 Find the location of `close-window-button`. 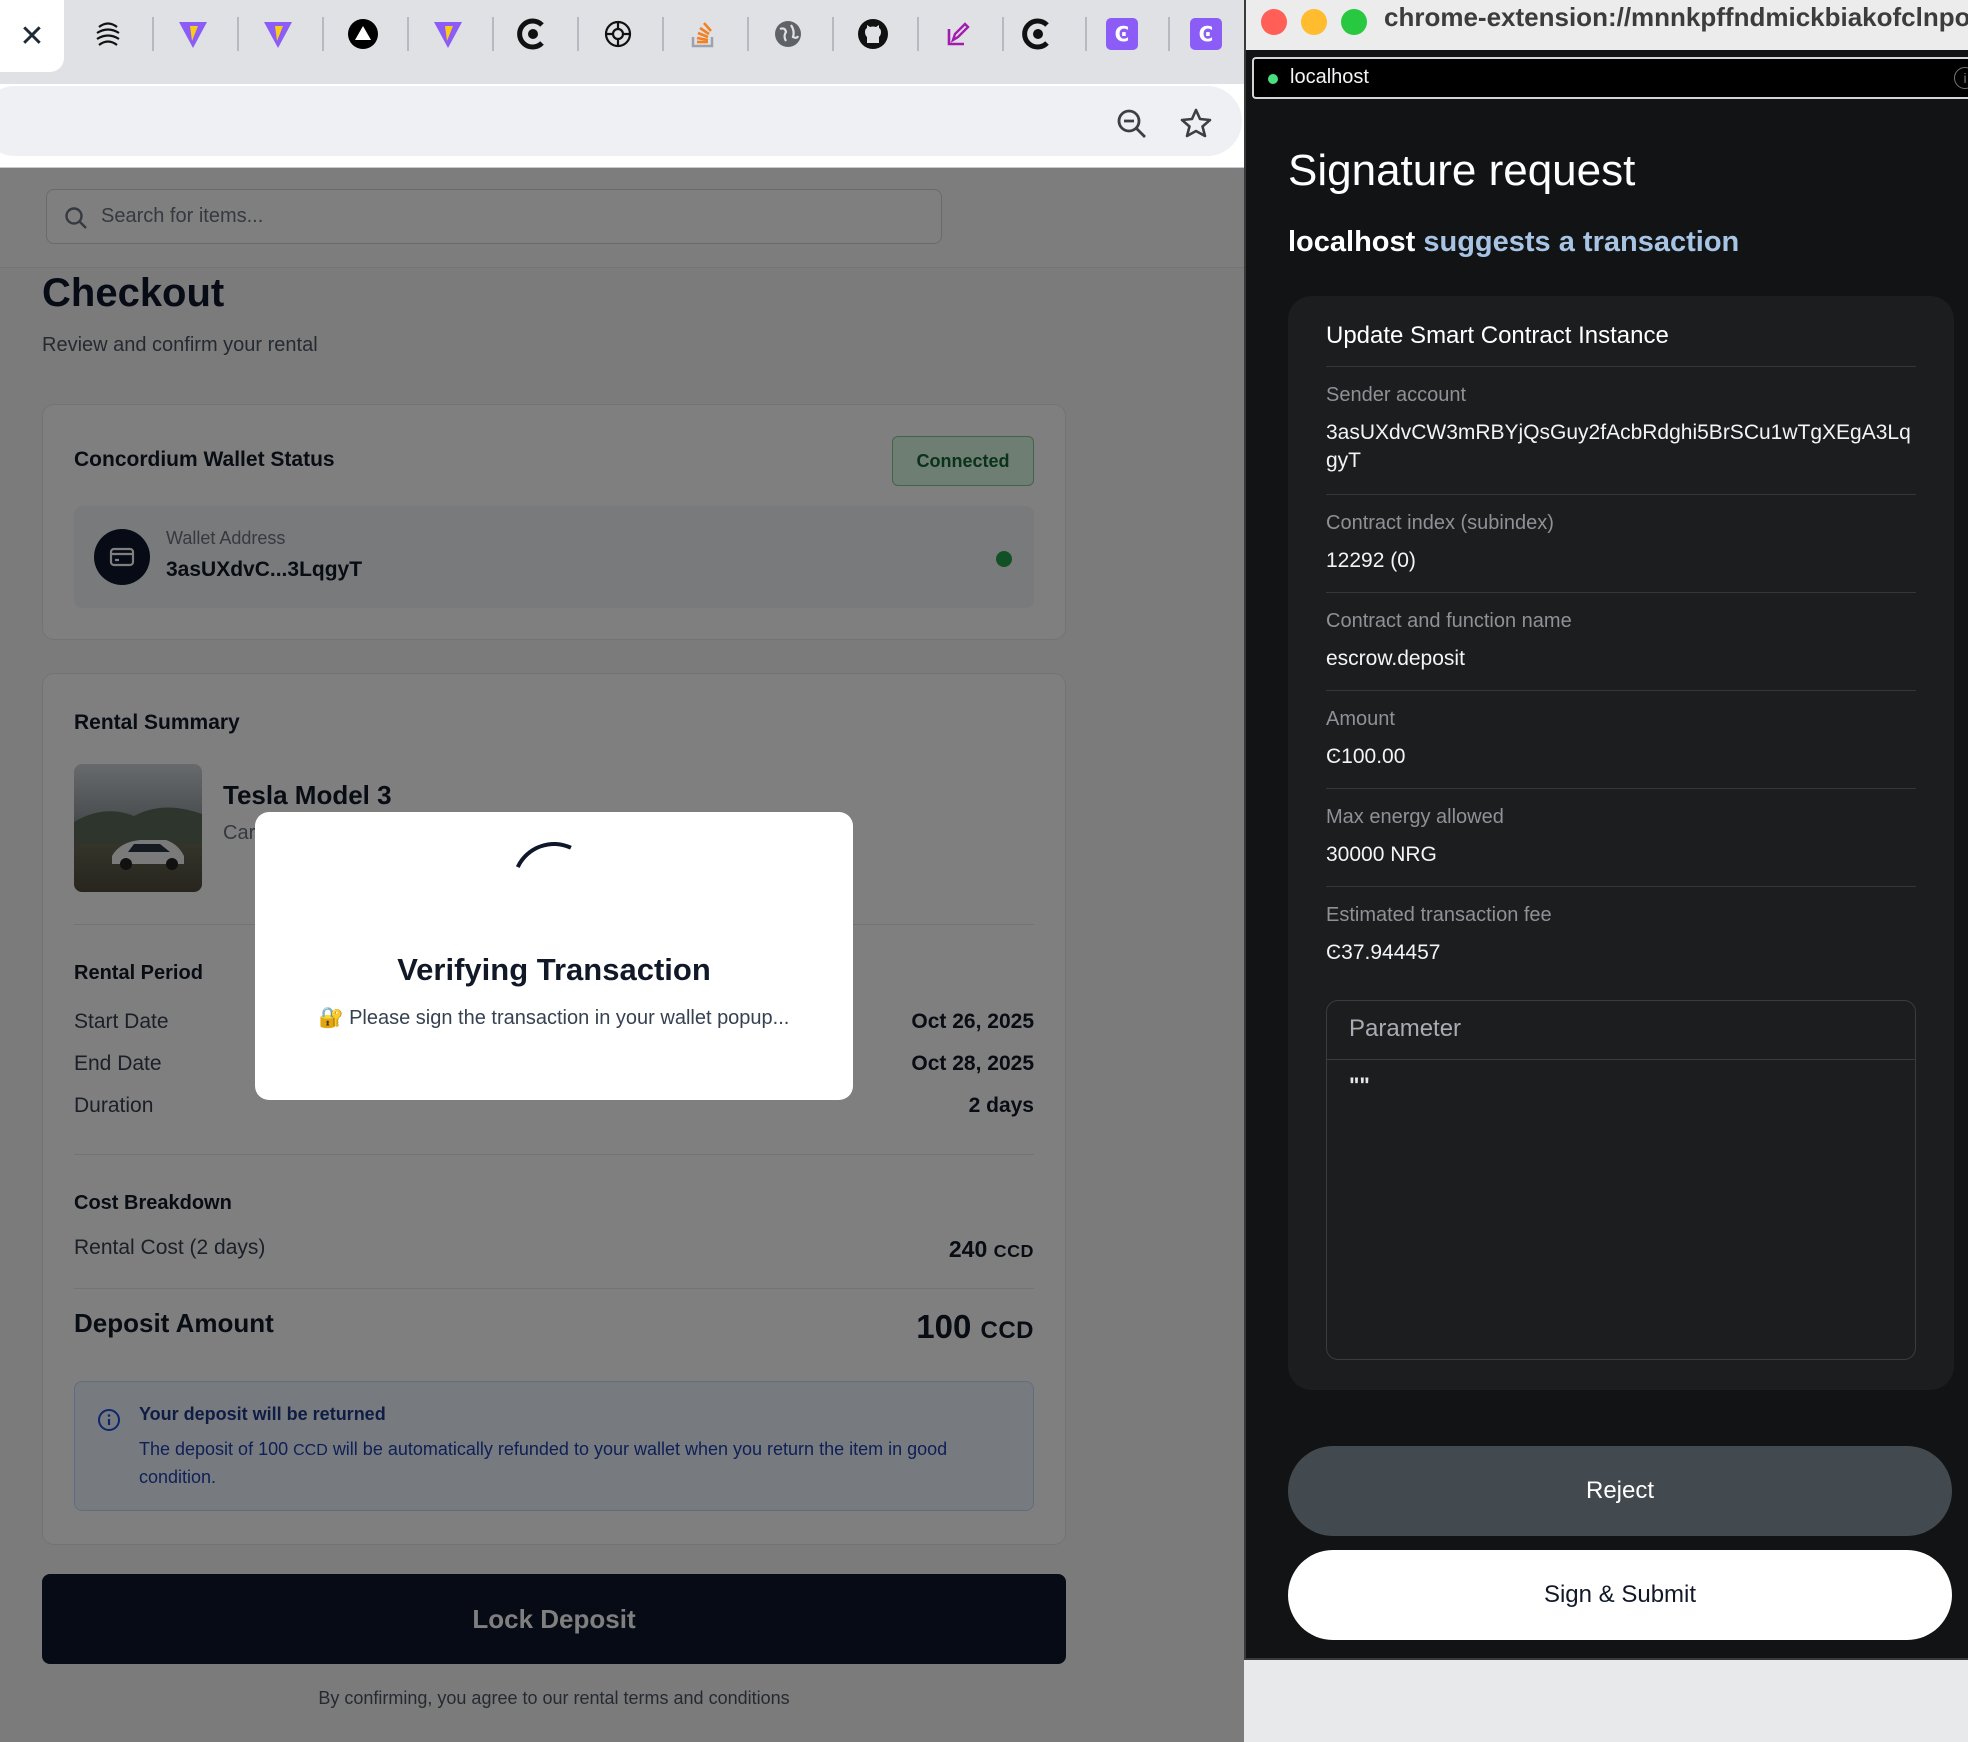

close-window-button is located at coordinates (1274, 22).